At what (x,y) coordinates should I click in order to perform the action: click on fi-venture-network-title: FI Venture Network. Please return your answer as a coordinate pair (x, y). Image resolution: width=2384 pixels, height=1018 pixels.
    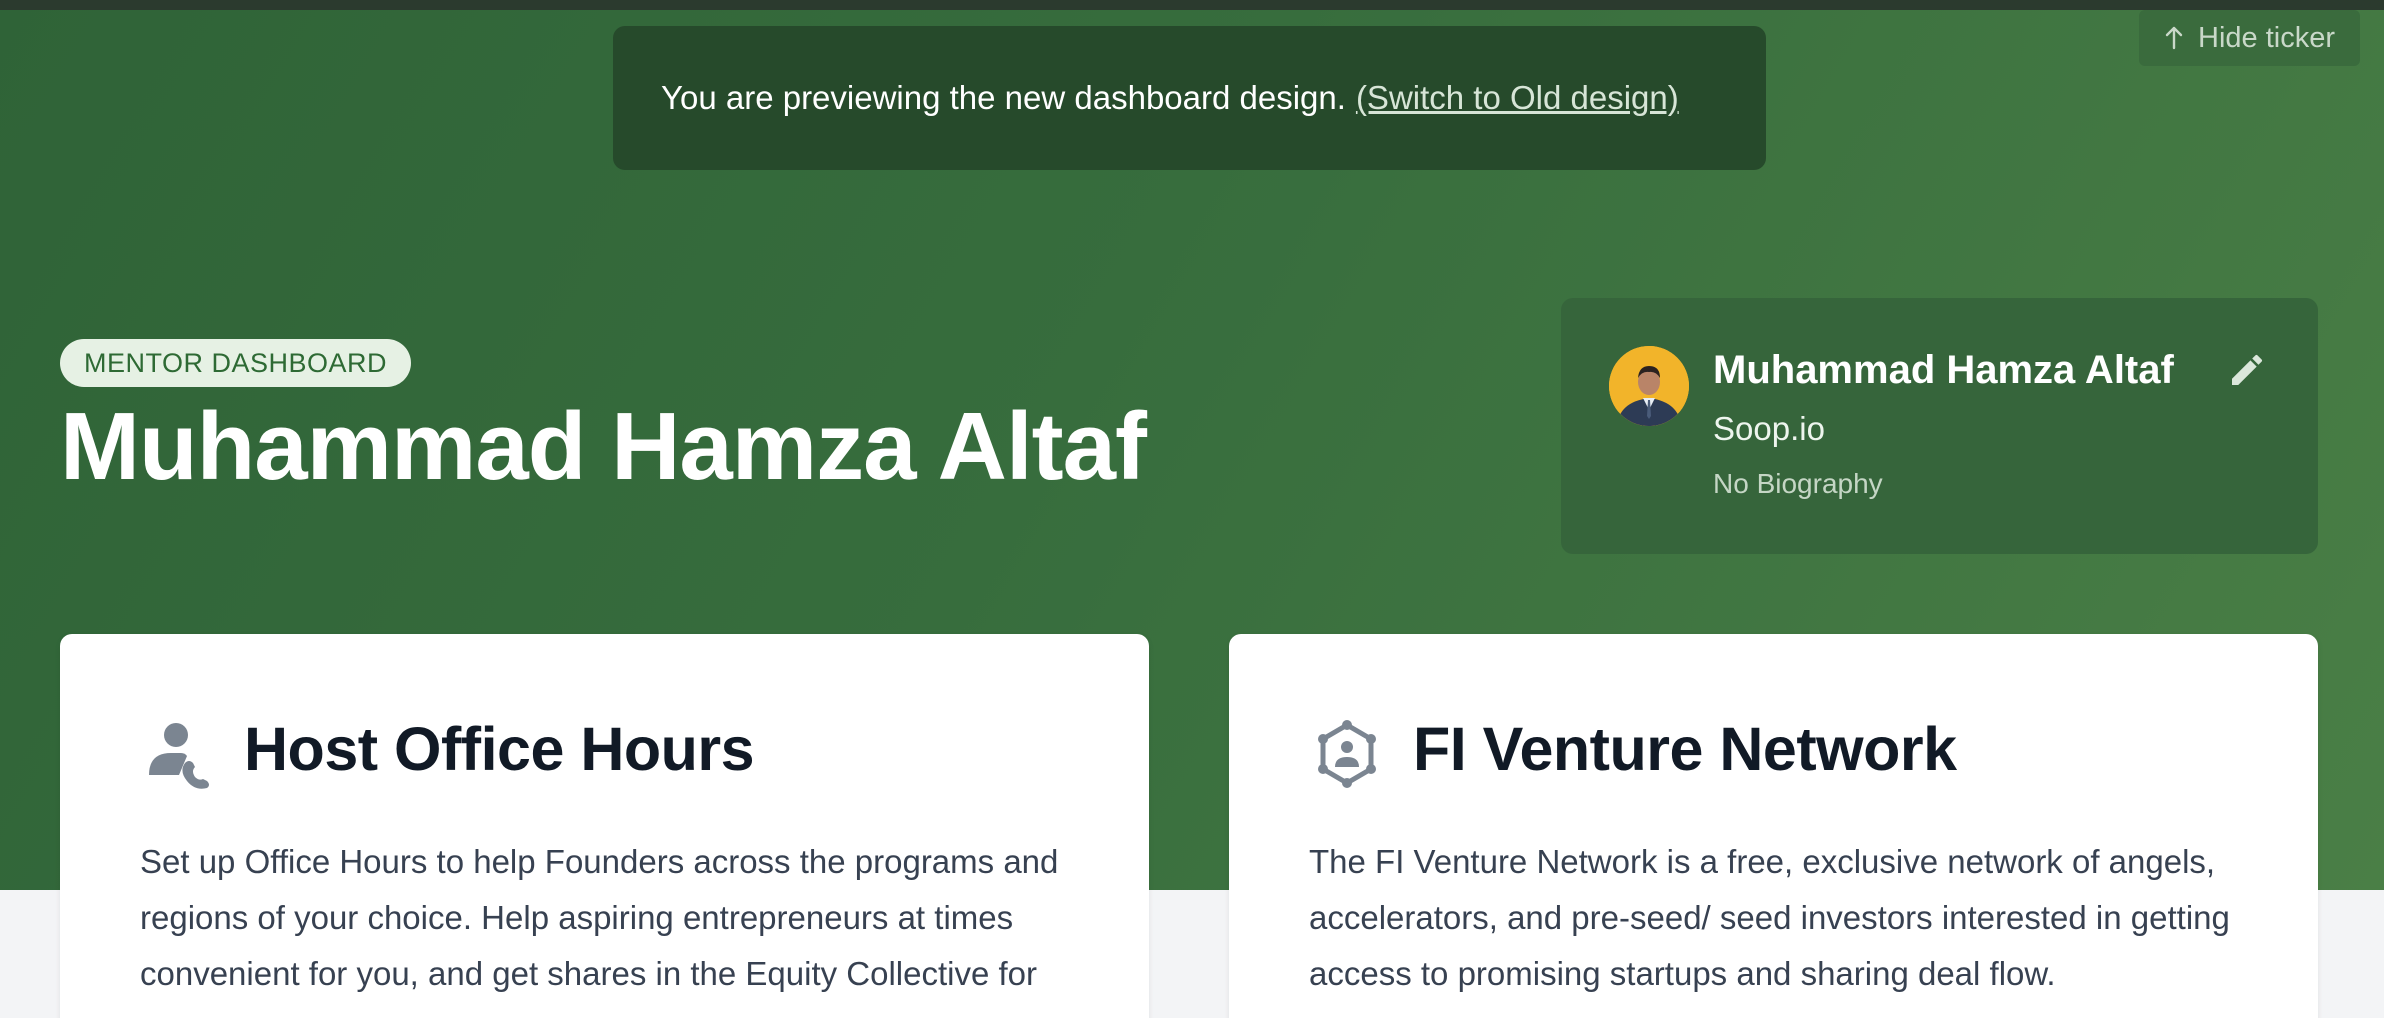
    Looking at the image, I should click on (1685, 749).